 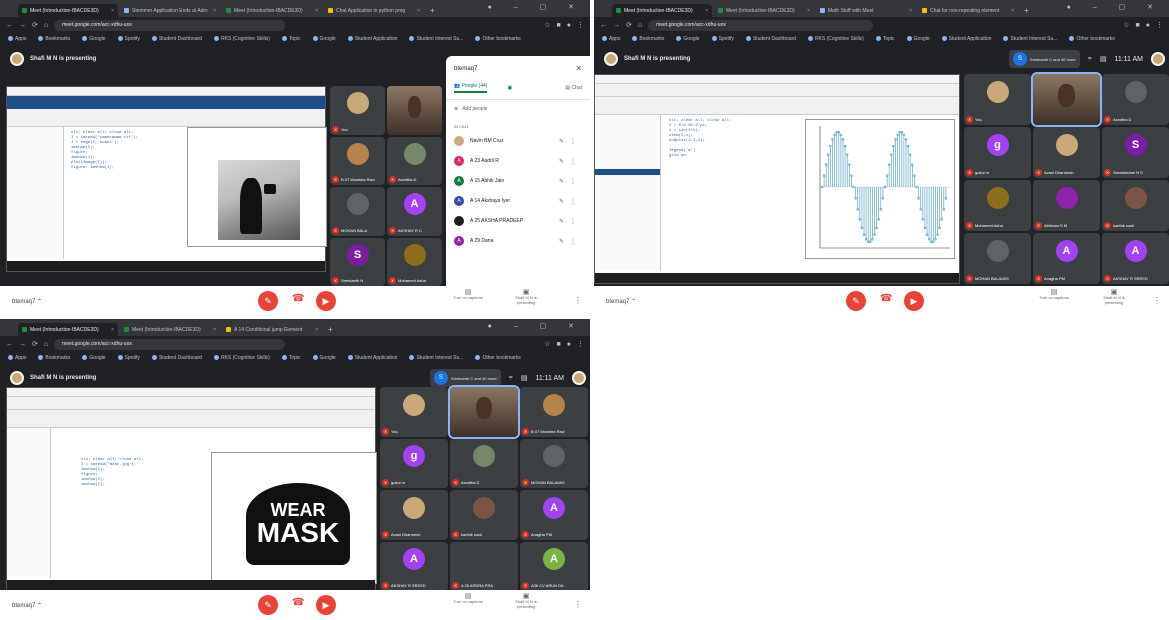 What do you see at coordinates (518, 221) in the screenshot?
I see `list-item: A 25 AKSHA PRADEEP ✎⋮` at bounding box center [518, 221].